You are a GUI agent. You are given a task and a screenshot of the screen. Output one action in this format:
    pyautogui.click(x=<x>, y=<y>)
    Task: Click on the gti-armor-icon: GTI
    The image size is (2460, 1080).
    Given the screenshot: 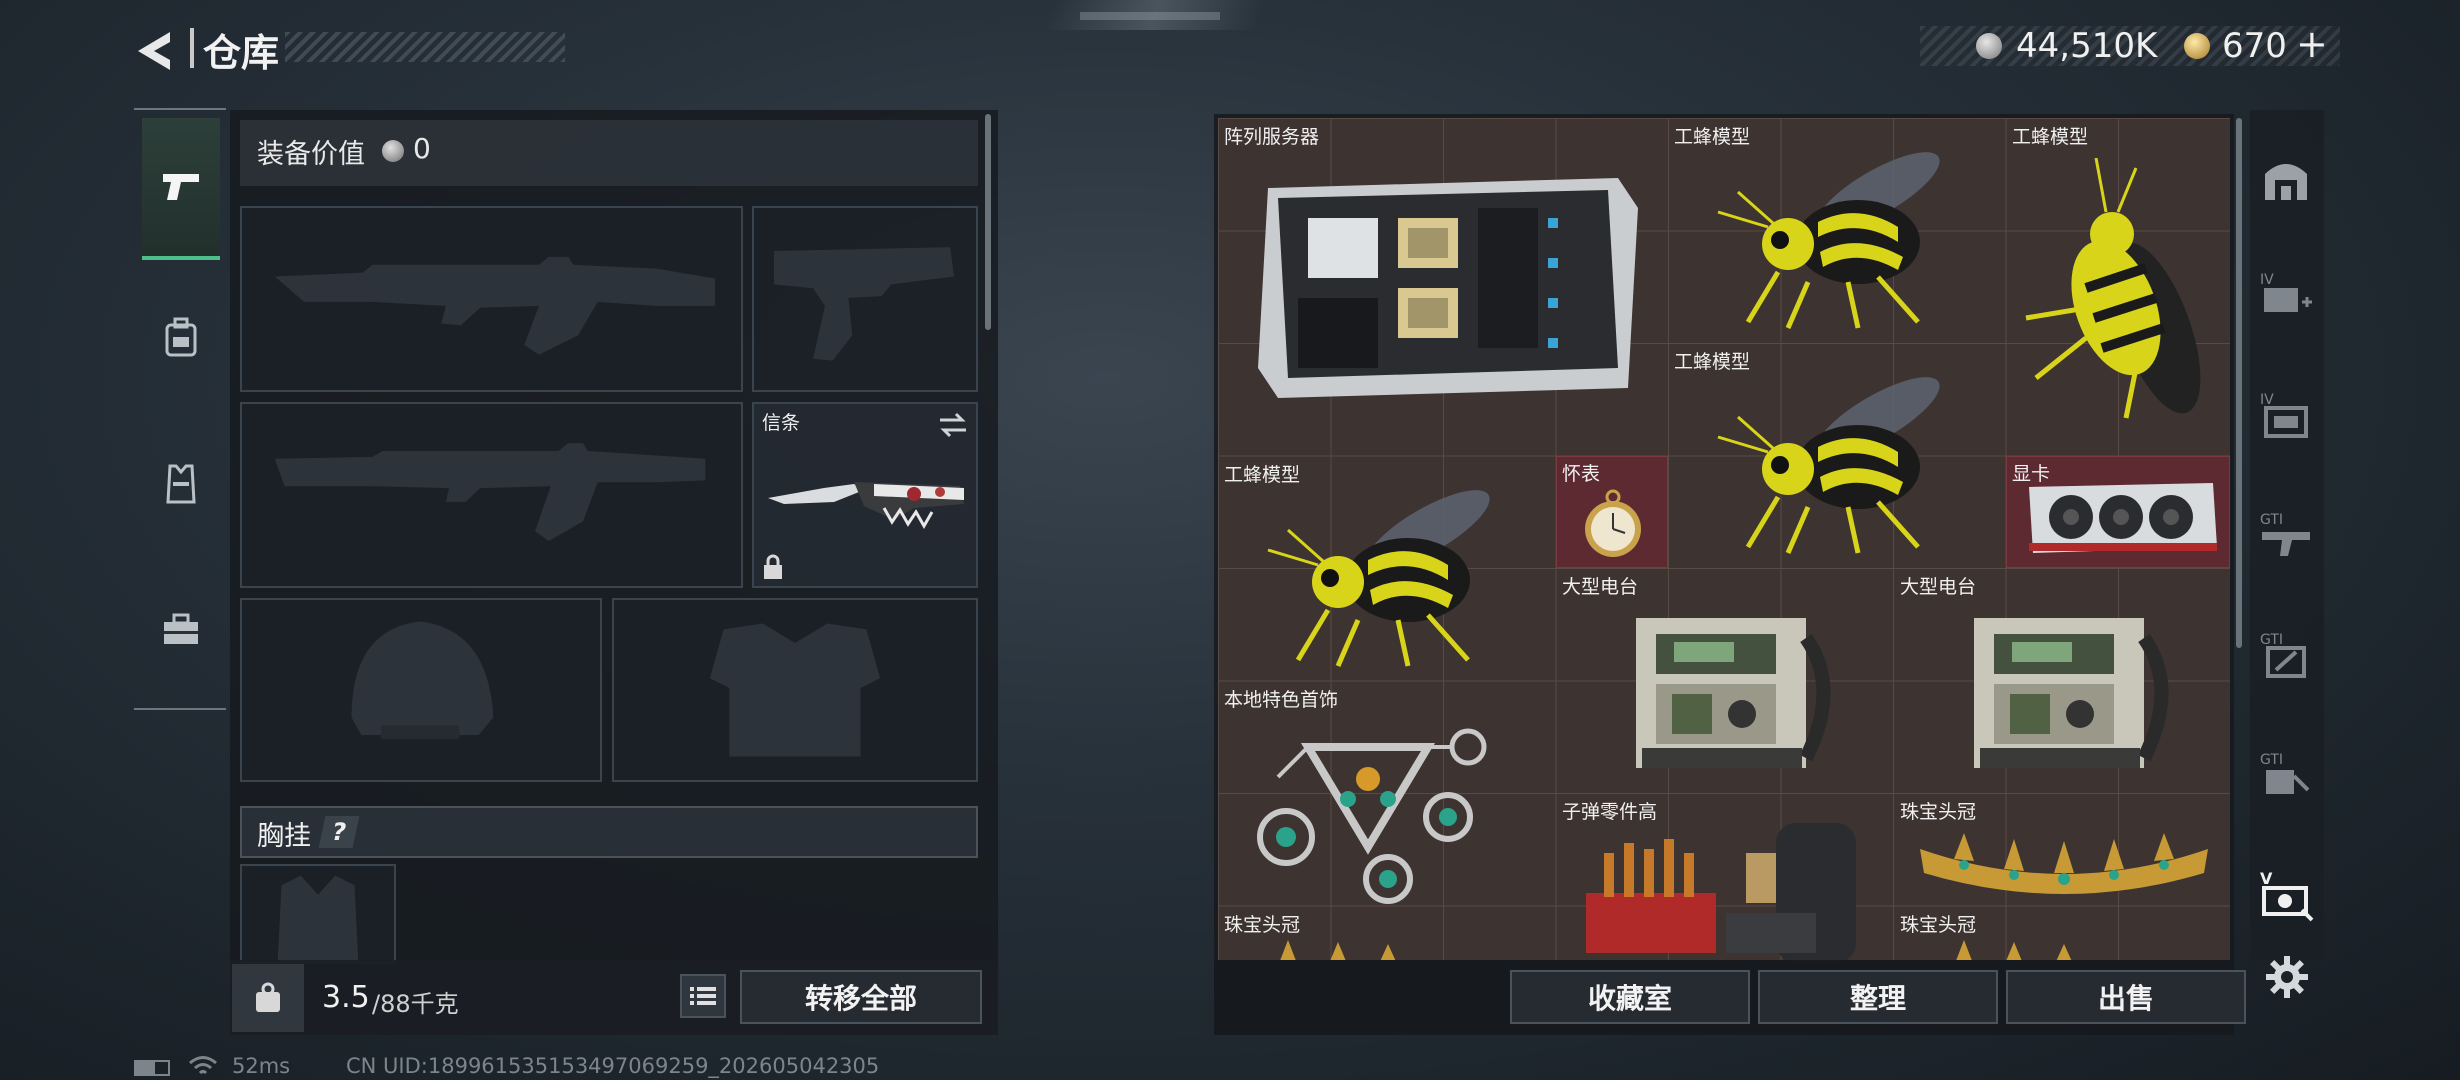 What is the action you would take?
    pyautogui.click(x=2283, y=655)
    